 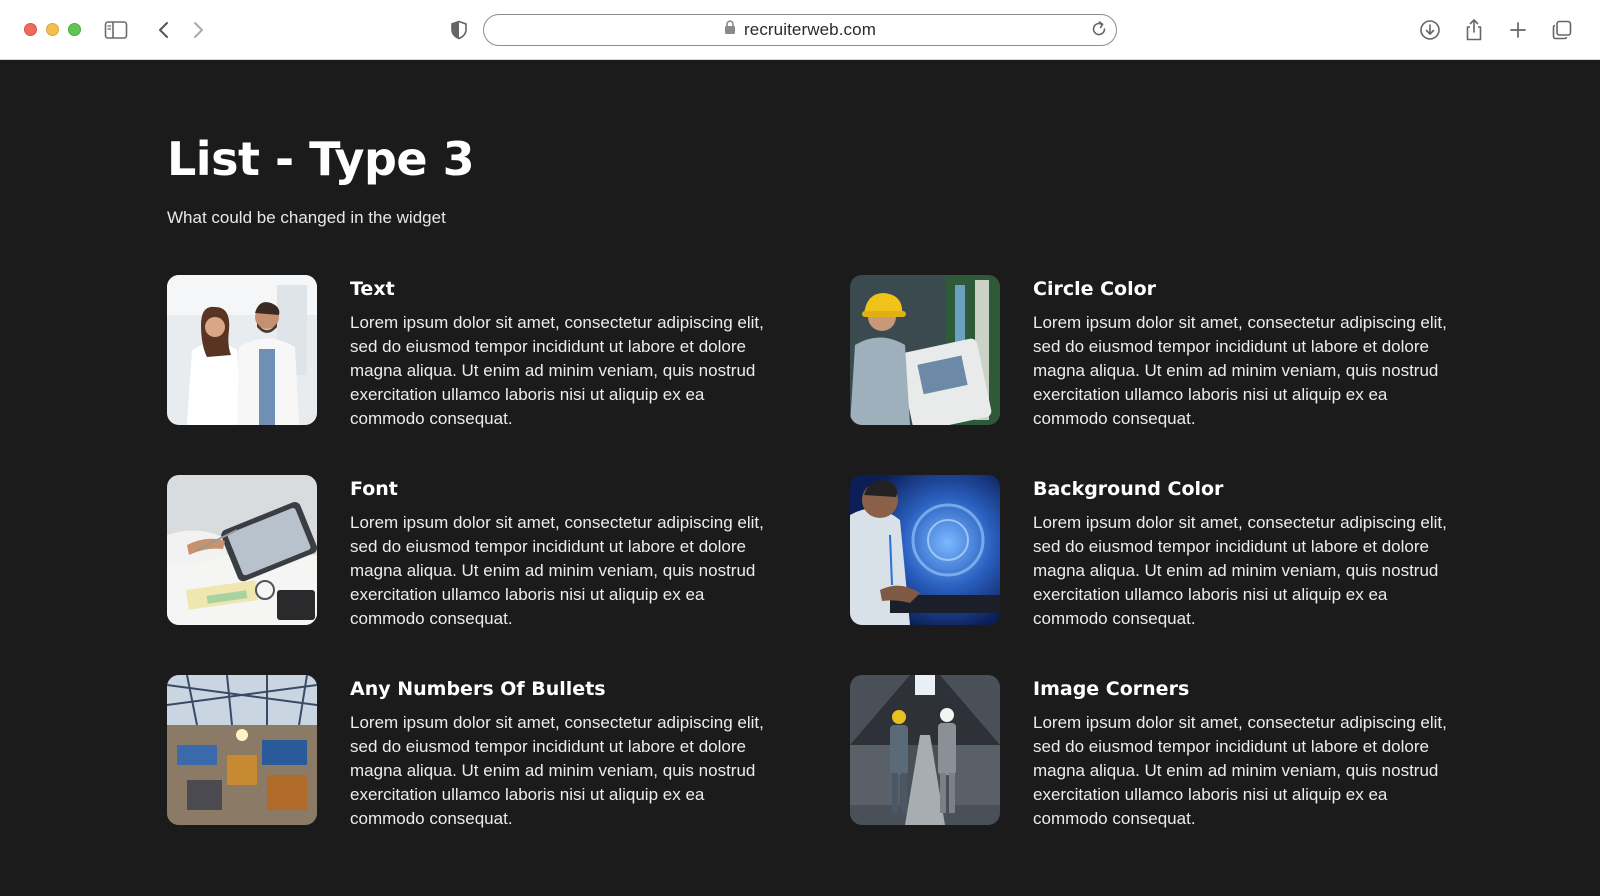 What do you see at coordinates (1099, 31) in the screenshot?
I see `reload-icon` at bounding box center [1099, 31].